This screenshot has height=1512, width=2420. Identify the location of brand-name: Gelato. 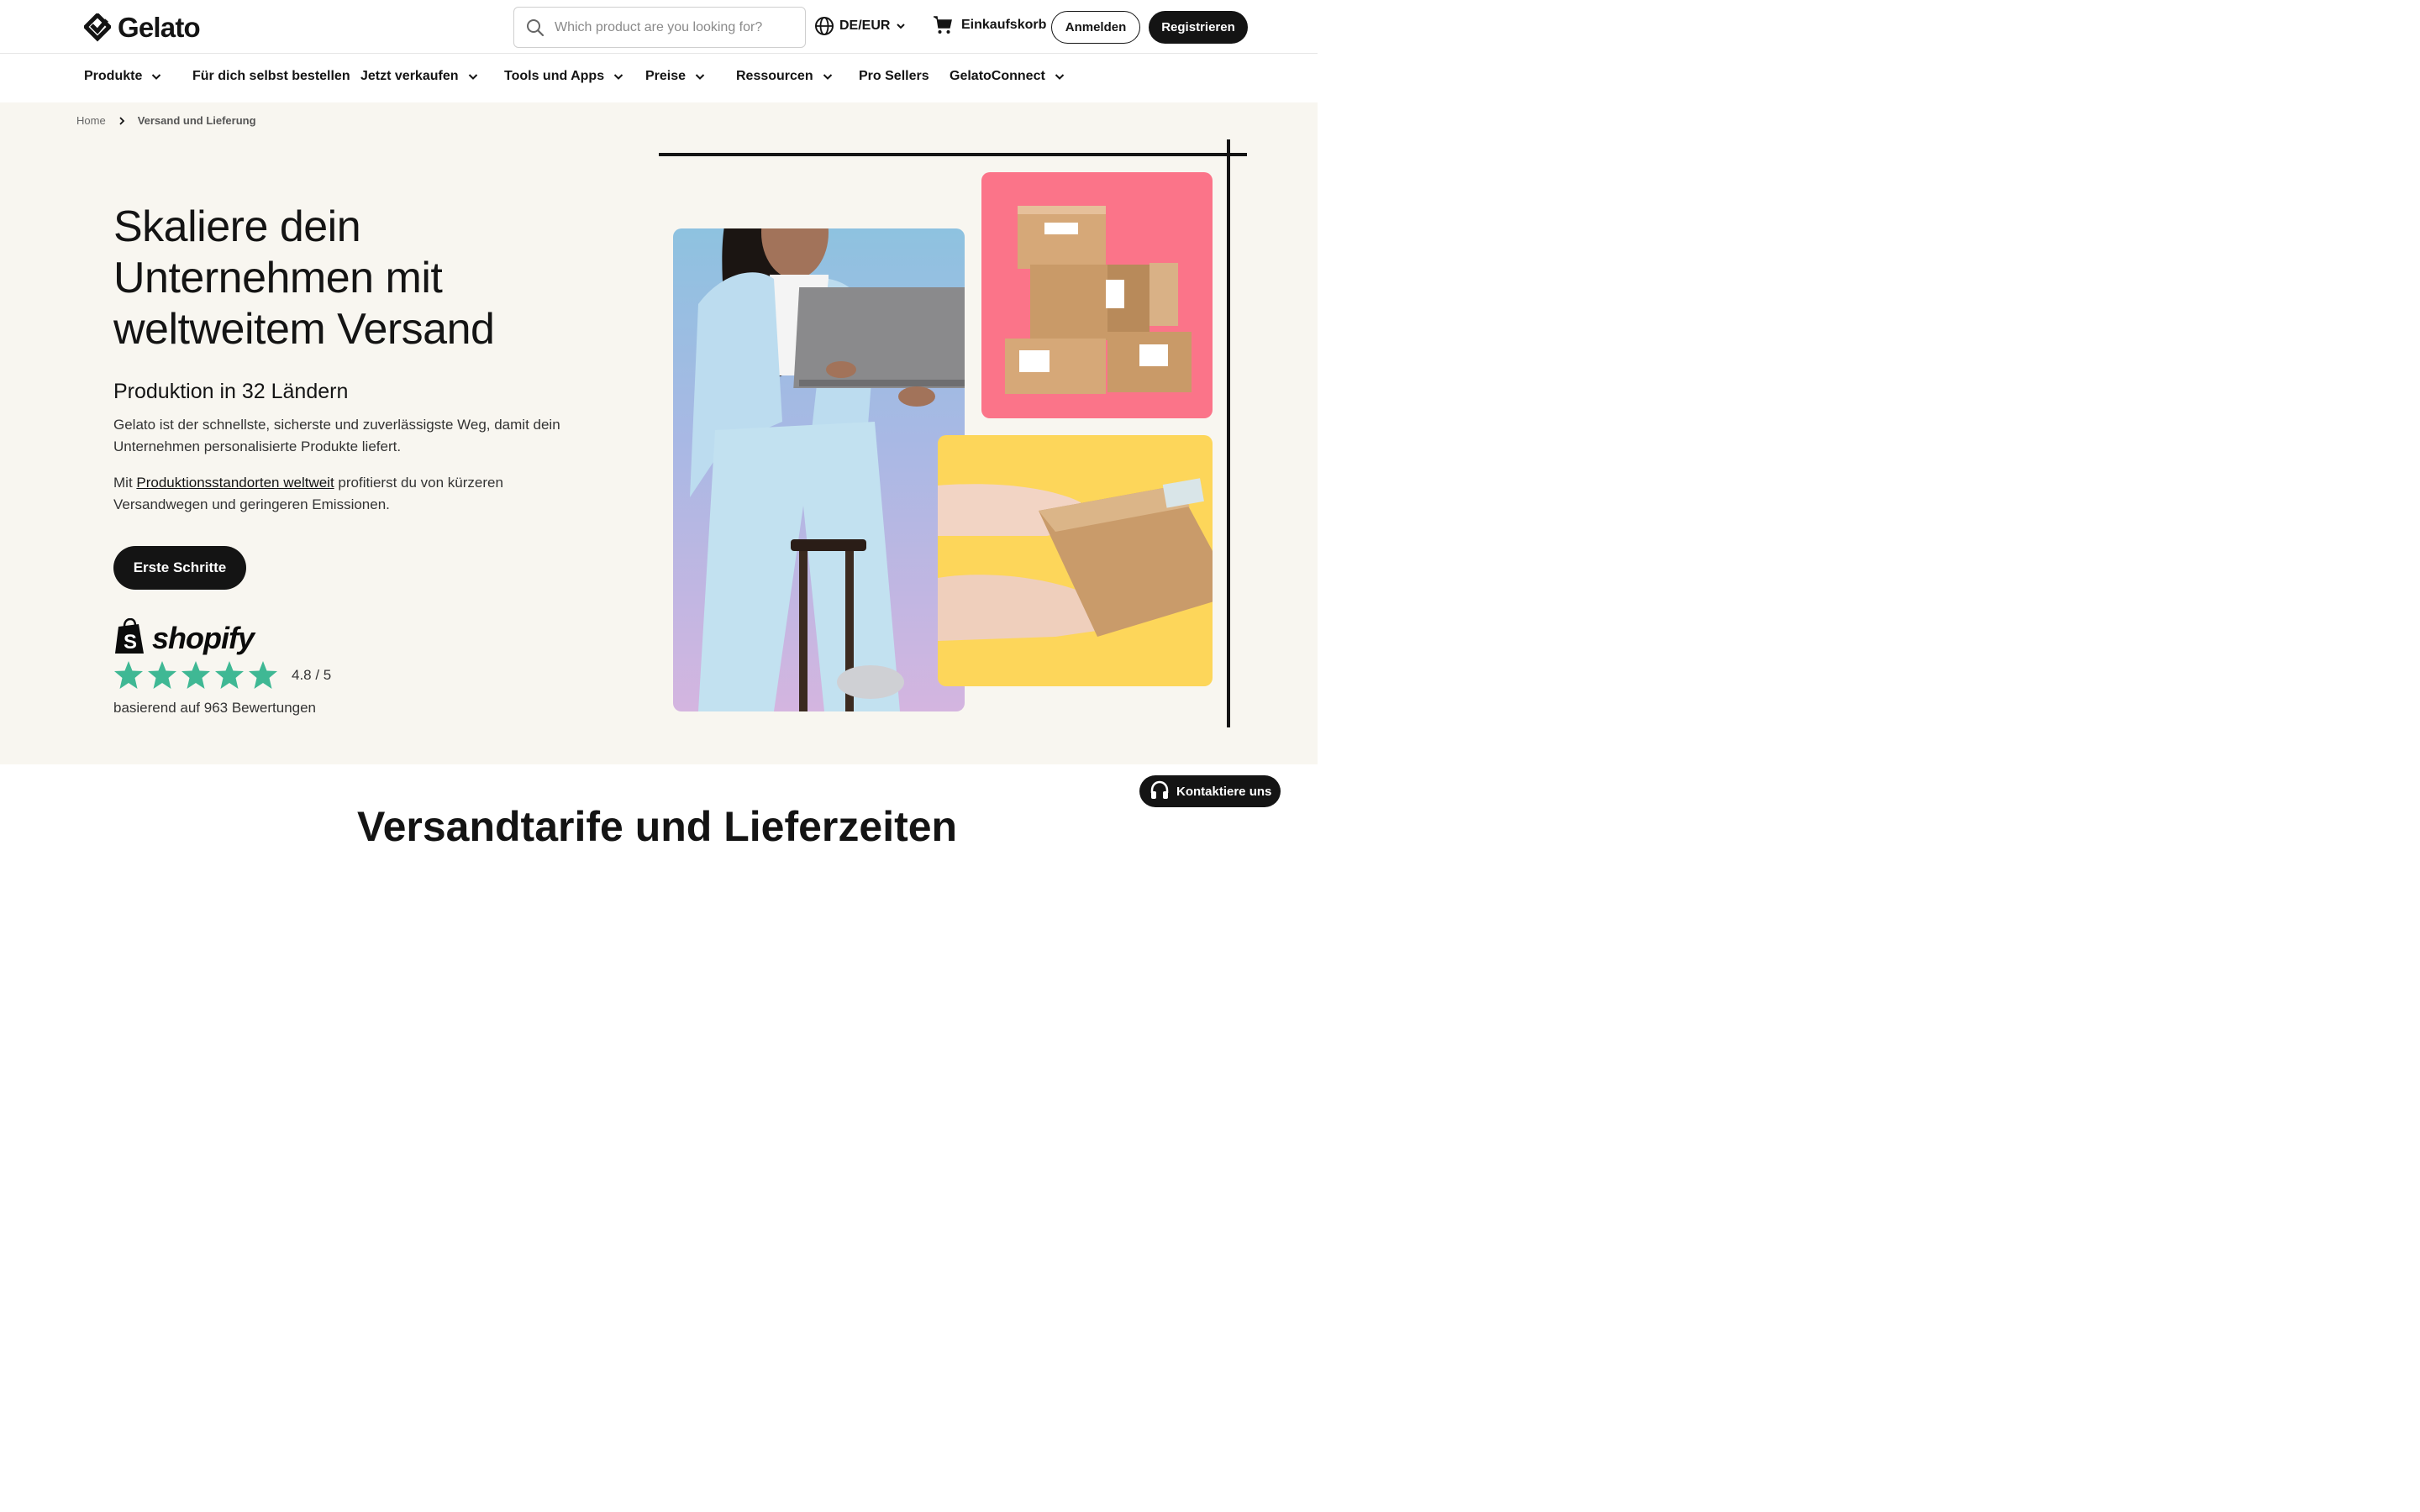
(159, 27).